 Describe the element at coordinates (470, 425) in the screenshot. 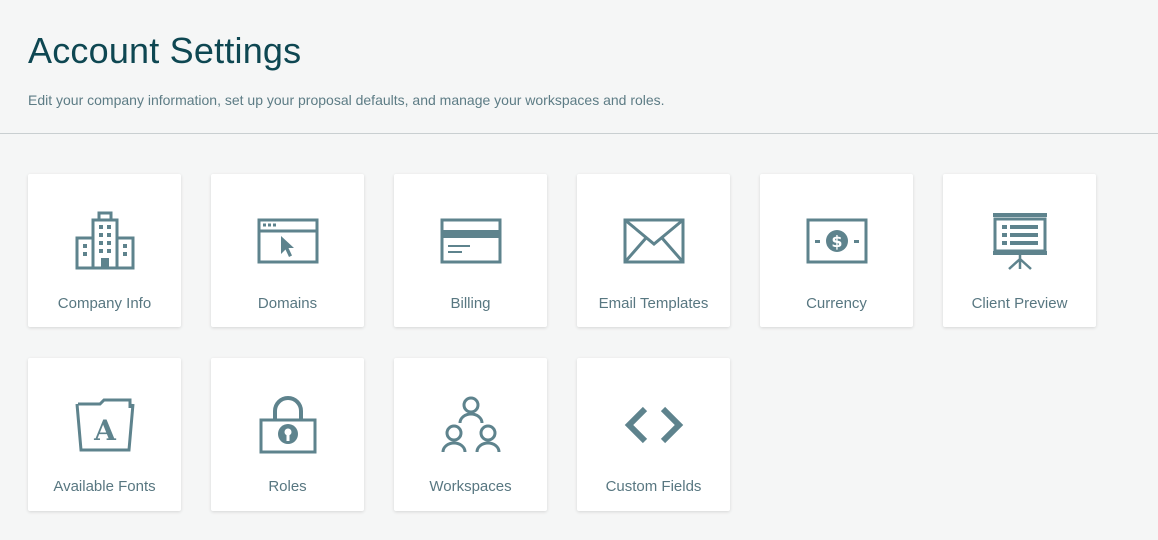

I see `team-icon` at that location.